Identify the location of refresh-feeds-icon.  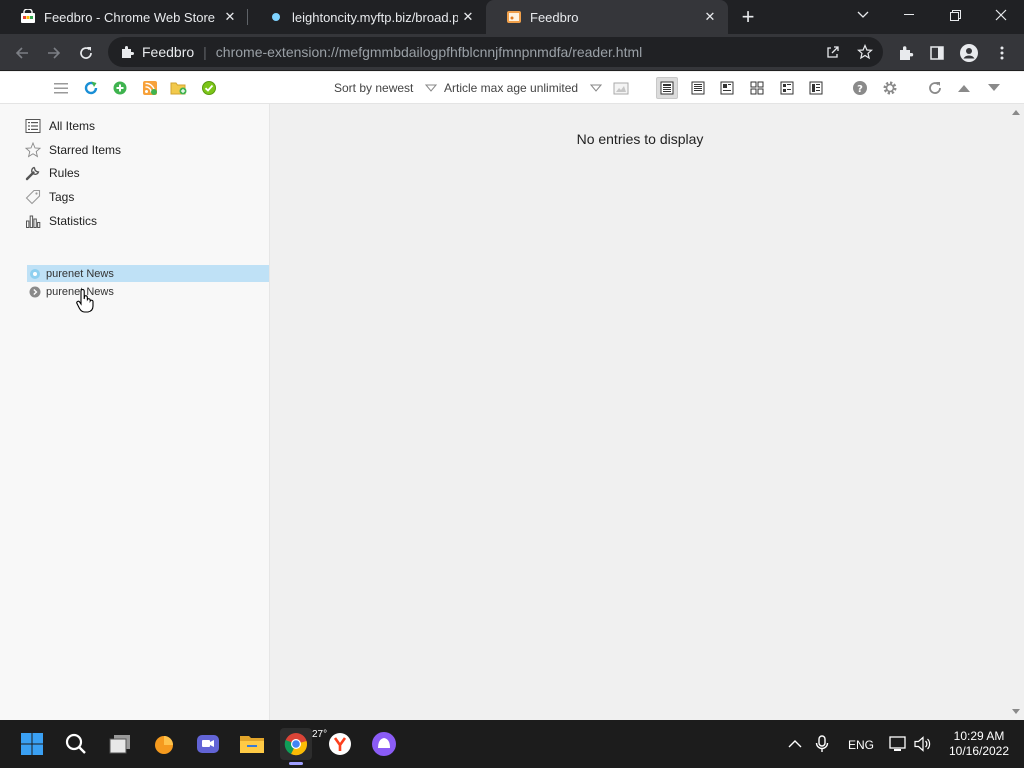
(91, 88).